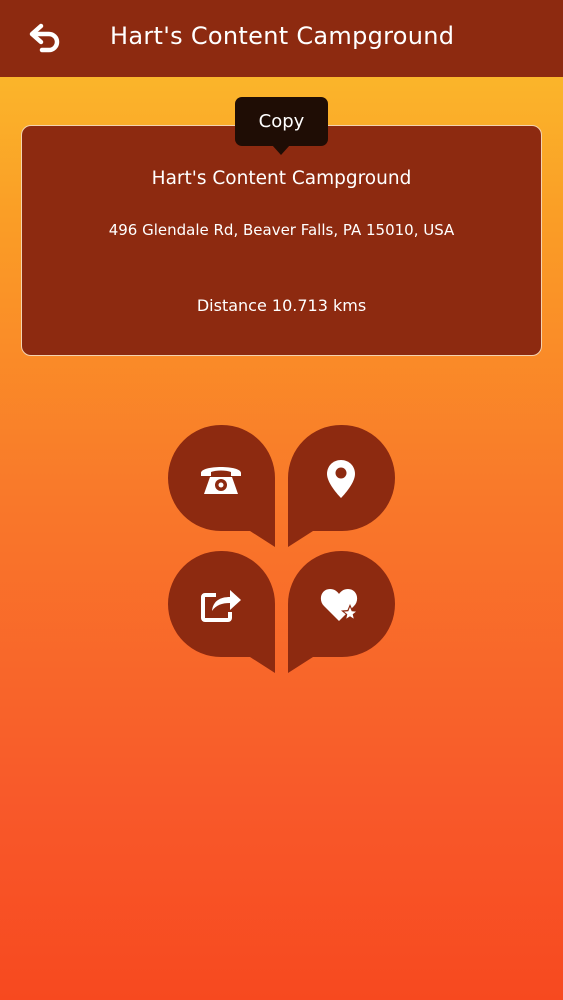 Image resolution: width=563 pixels, height=1000 pixels. What do you see at coordinates (221, 480) in the screenshot?
I see `telephone-icon` at bounding box center [221, 480].